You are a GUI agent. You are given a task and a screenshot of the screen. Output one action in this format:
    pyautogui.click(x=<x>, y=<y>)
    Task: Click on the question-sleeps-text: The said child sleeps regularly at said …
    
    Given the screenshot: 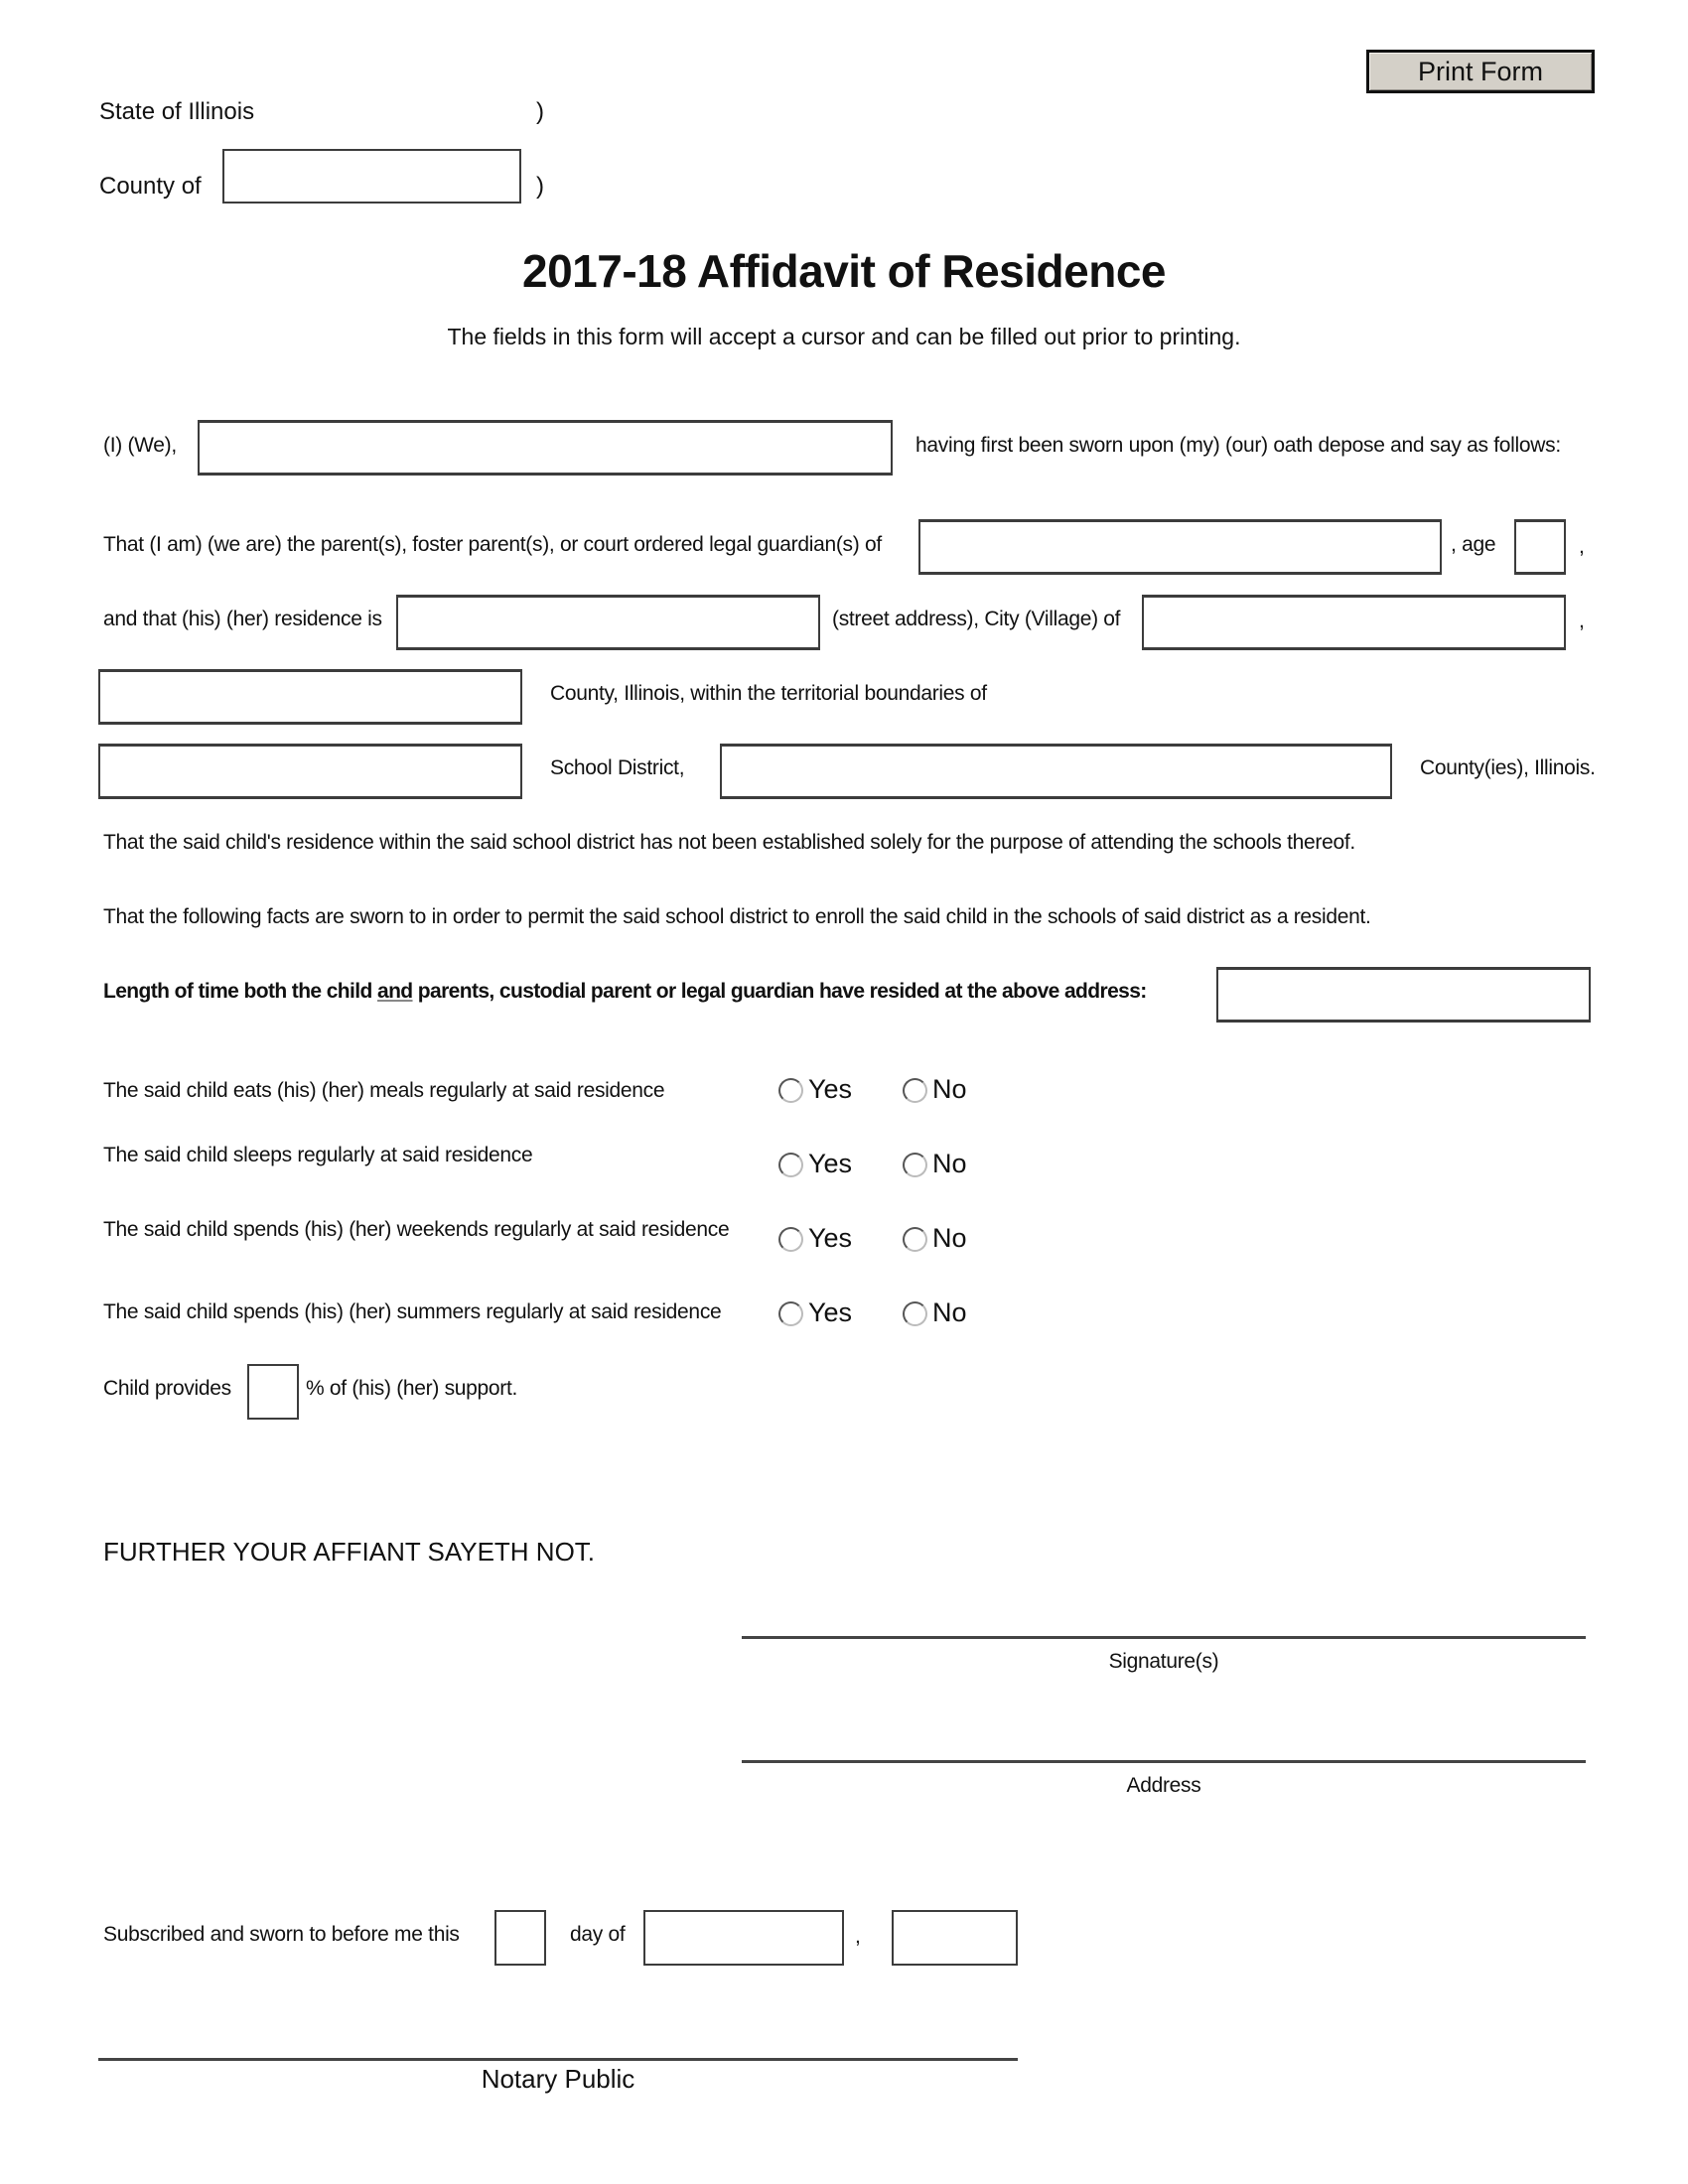 What is the action you would take?
    pyautogui.click(x=318, y=1155)
    